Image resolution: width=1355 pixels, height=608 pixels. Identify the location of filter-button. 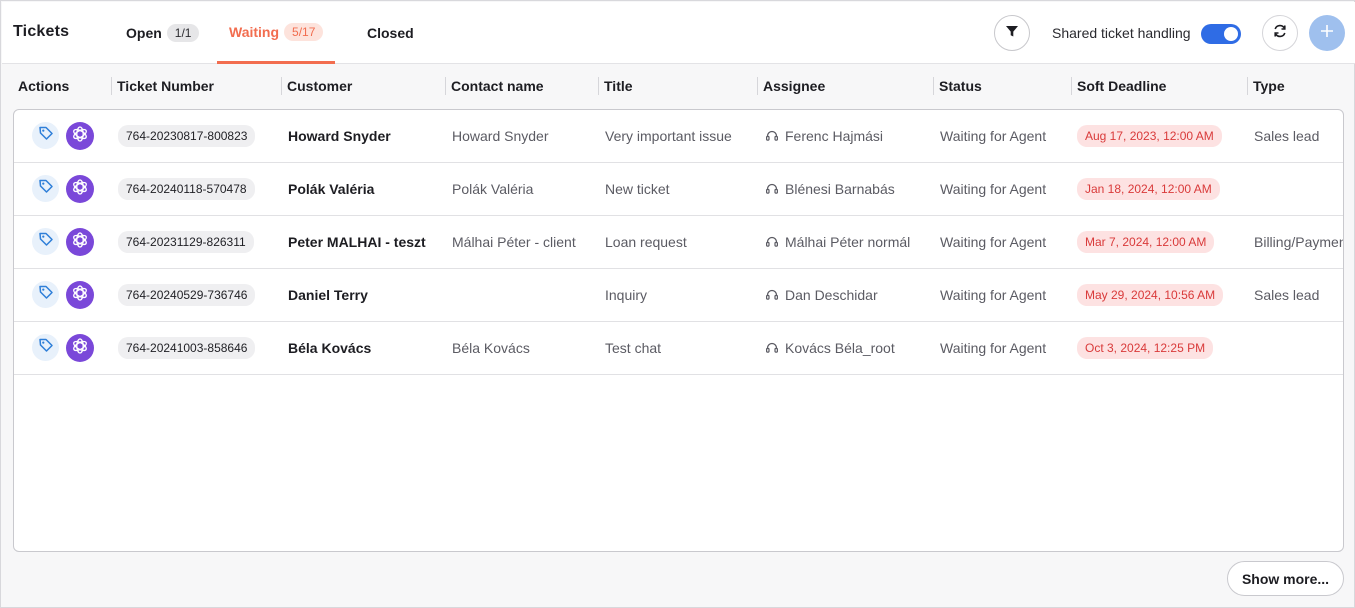
(1012, 33).